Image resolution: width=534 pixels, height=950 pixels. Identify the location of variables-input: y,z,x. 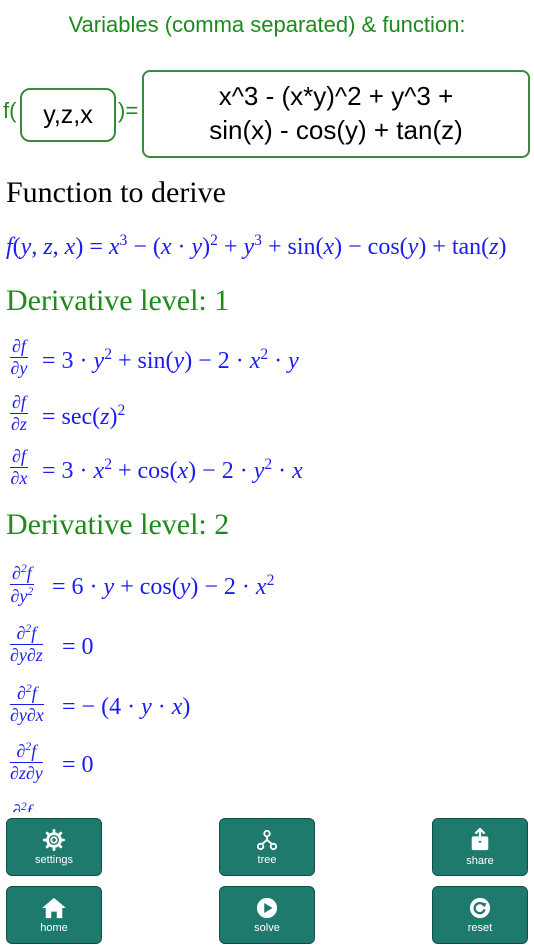
(68, 115).